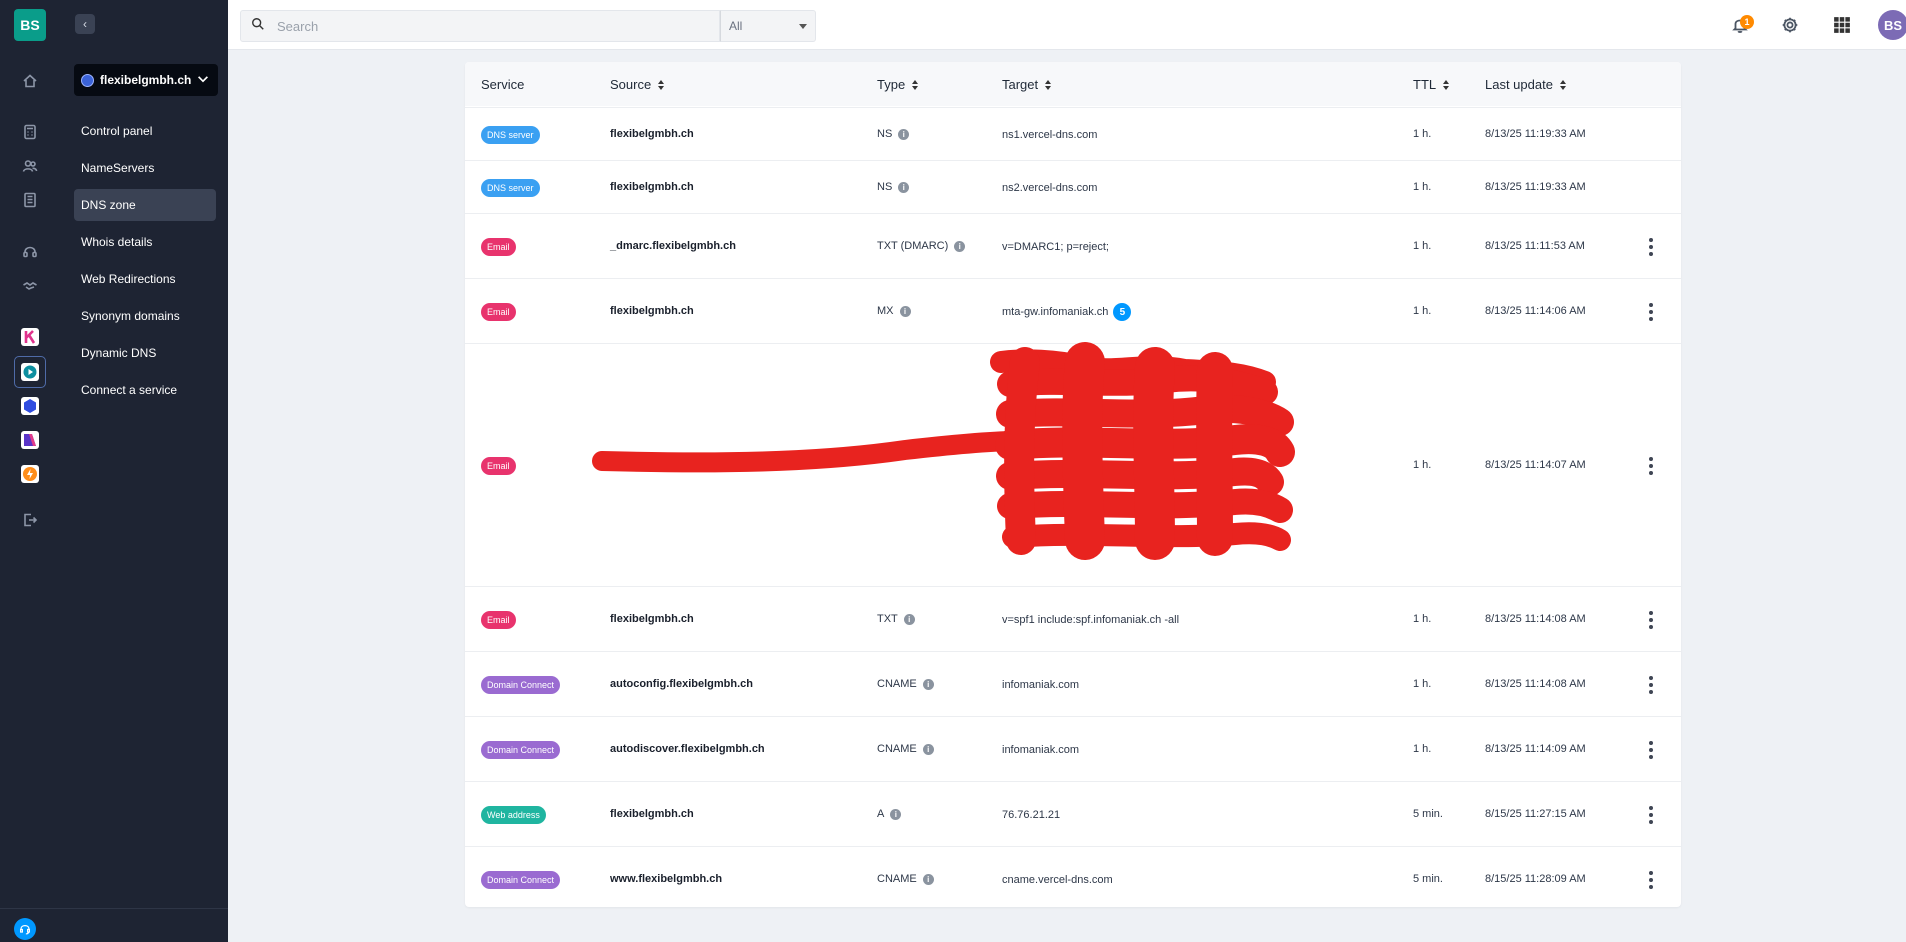  Describe the element at coordinates (30, 440) in the screenshot. I see `kmeet-app-icon` at that location.